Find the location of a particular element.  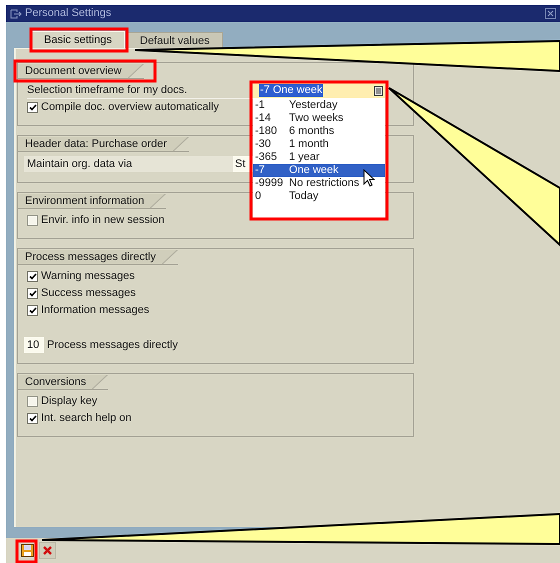

tab: Basic settings is located at coordinates (78, 39).